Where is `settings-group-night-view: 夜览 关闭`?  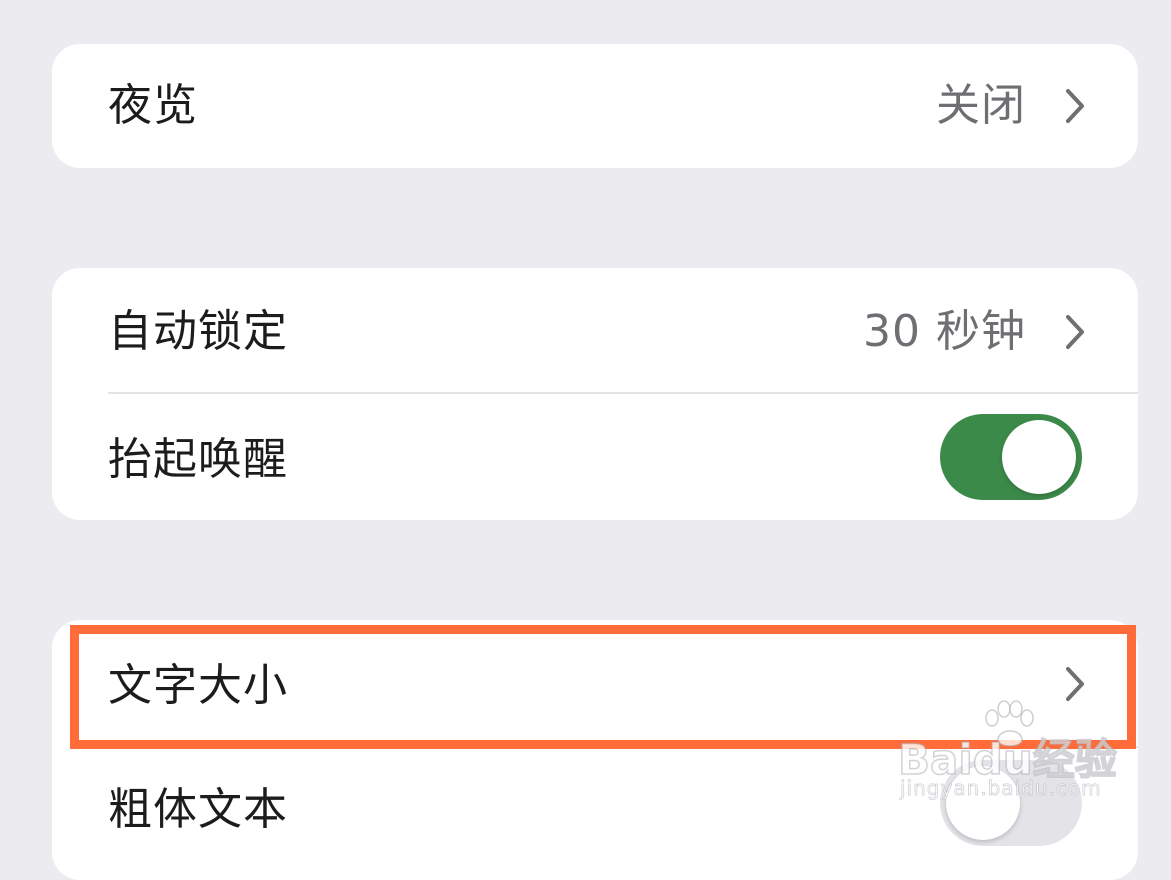 settings-group-night-view: 夜览 关闭 is located at coordinates (595, 106).